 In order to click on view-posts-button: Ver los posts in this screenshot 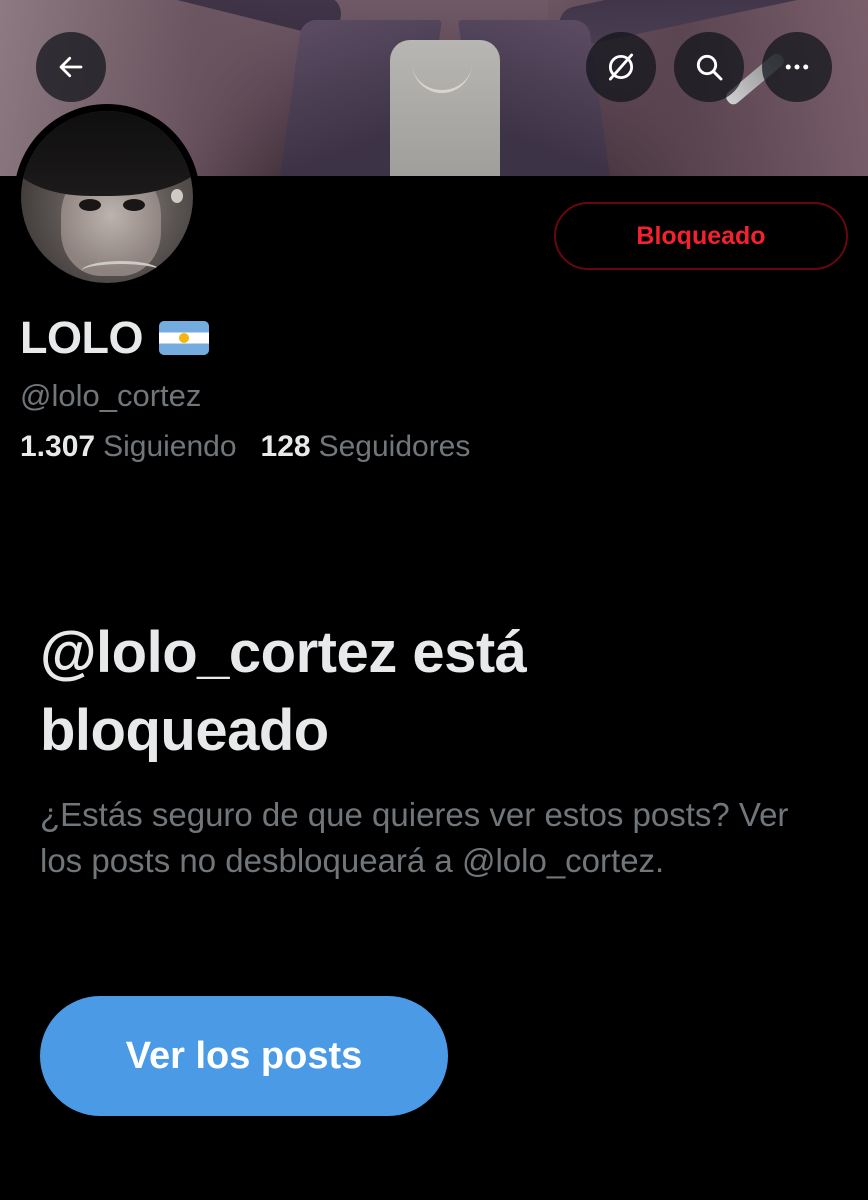, I will do `click(244, 1056)`.